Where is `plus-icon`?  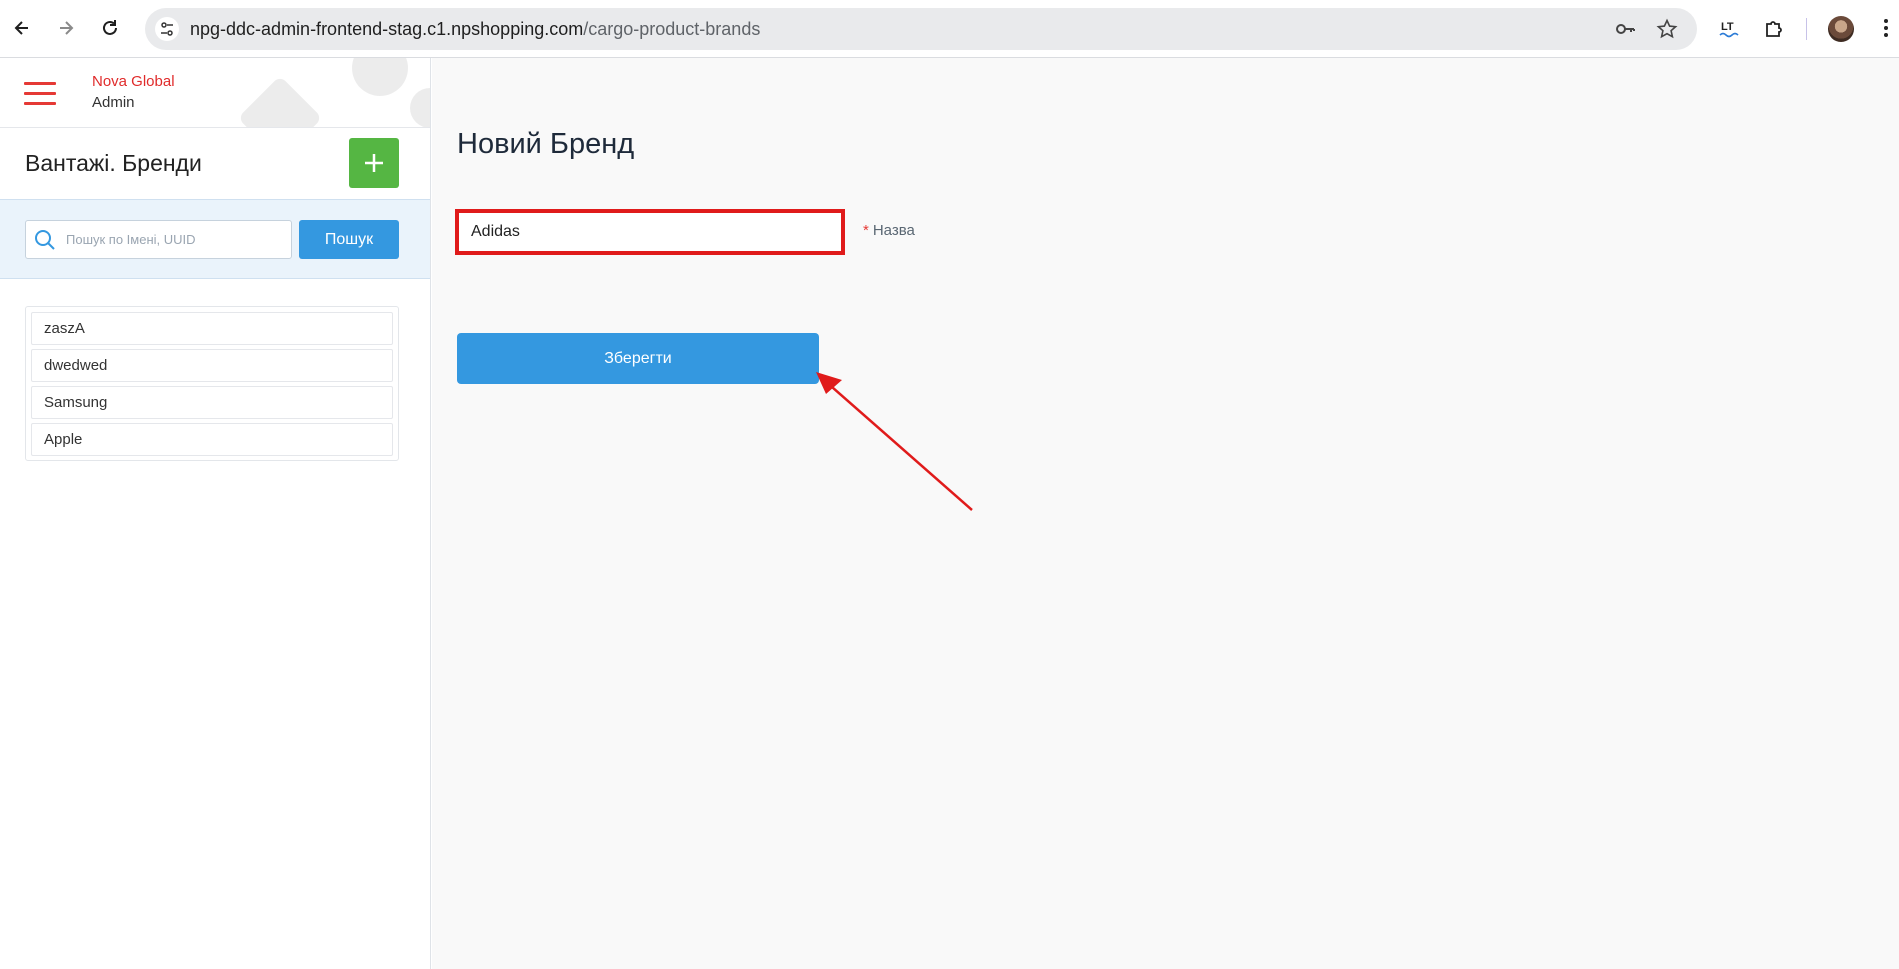
plus-icon is located at coordinates (374, 163).